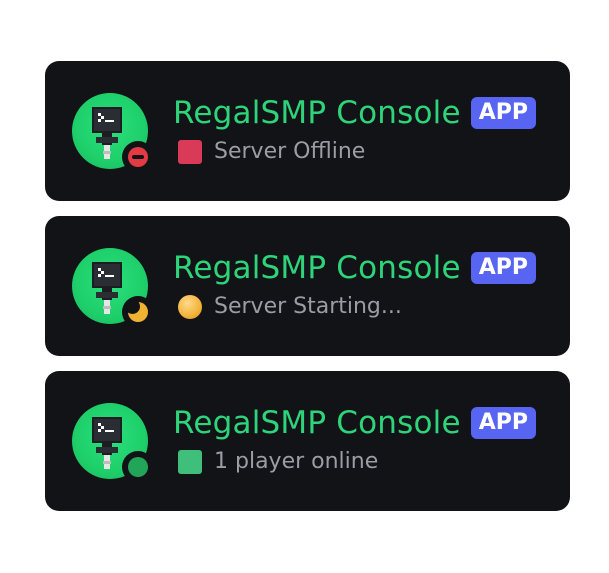  Describe the element at coordinates (290, 151) in the screenshot. I see `status-text: Server Offline` at that location.